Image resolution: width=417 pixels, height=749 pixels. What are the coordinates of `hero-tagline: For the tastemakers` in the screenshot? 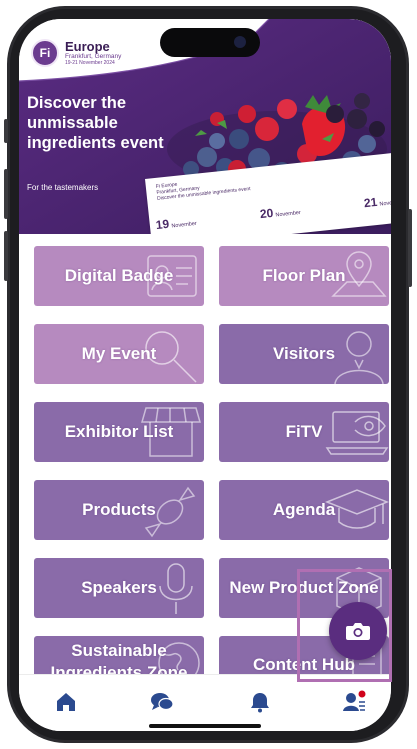 It's located at (63, 187).